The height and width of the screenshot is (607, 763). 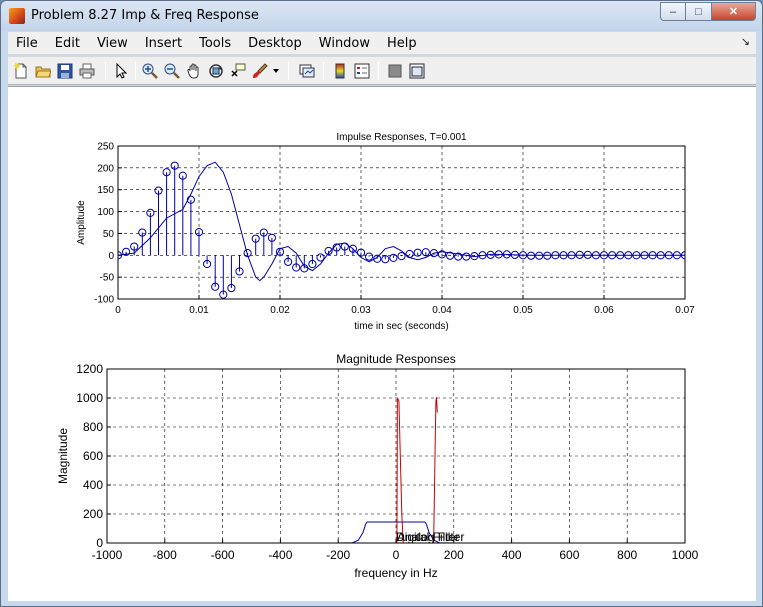 I want to click on show-tools-icon, so click(x=417, y=71).